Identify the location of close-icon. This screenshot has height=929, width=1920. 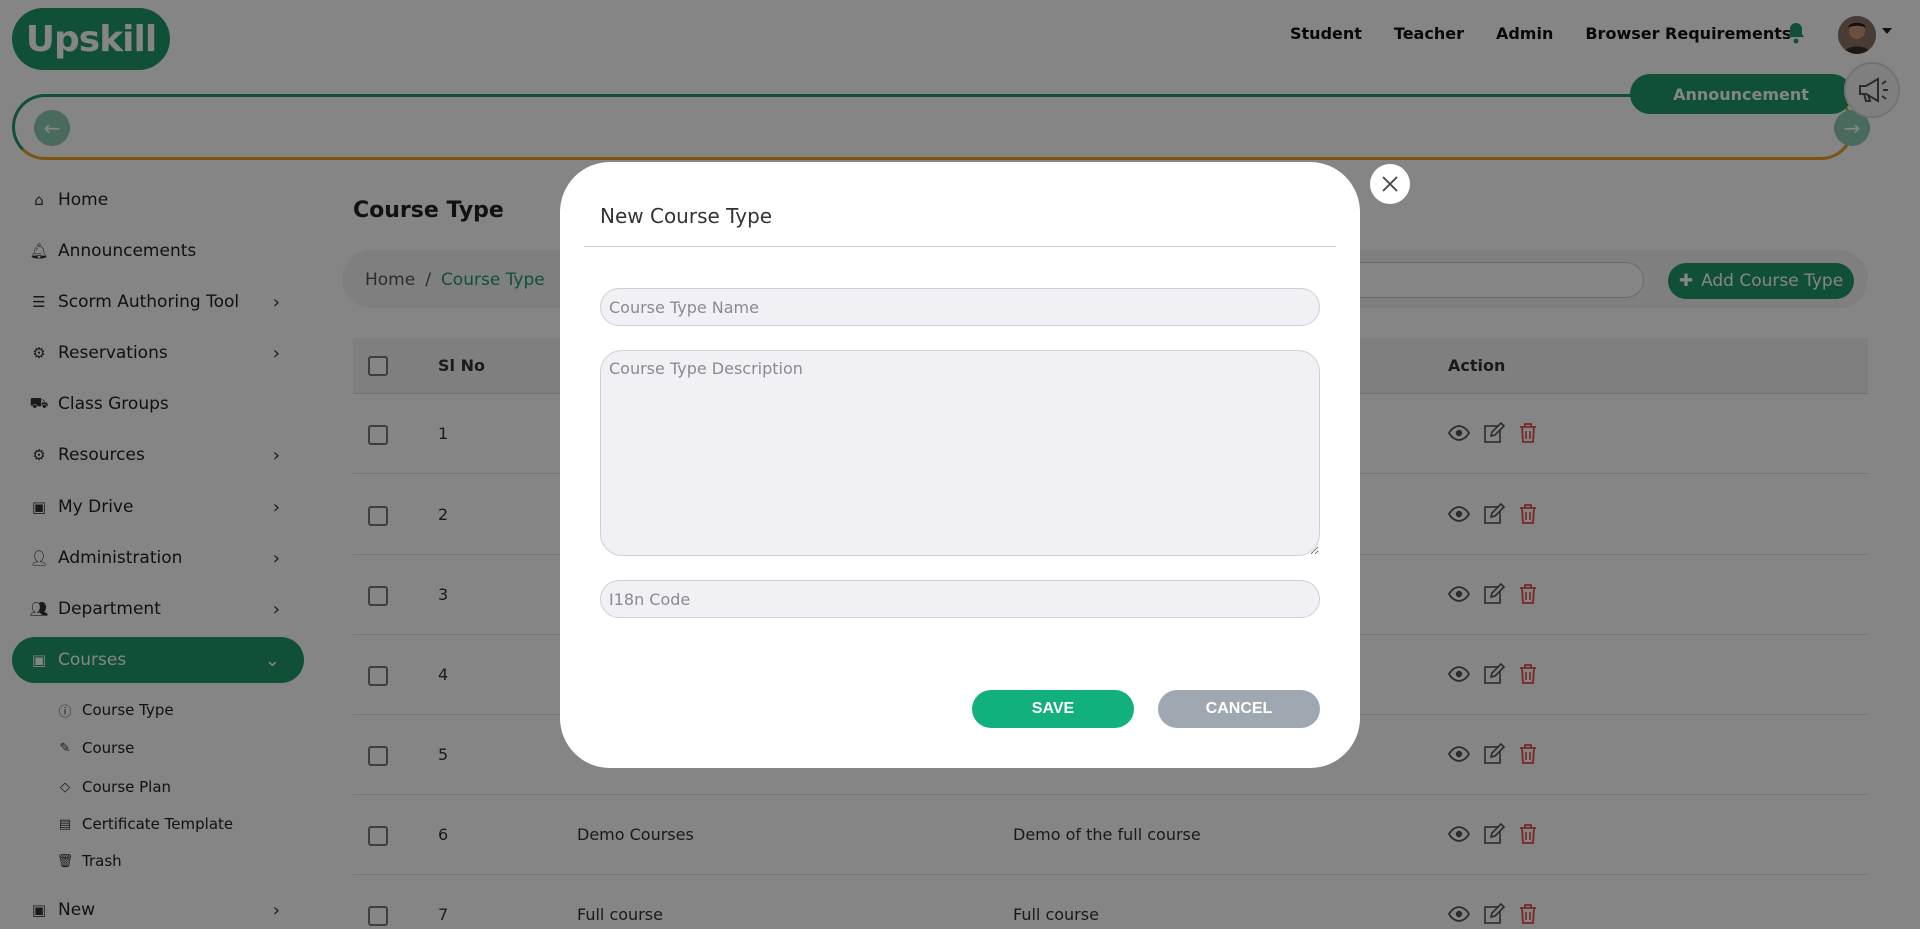
(1390, 184).